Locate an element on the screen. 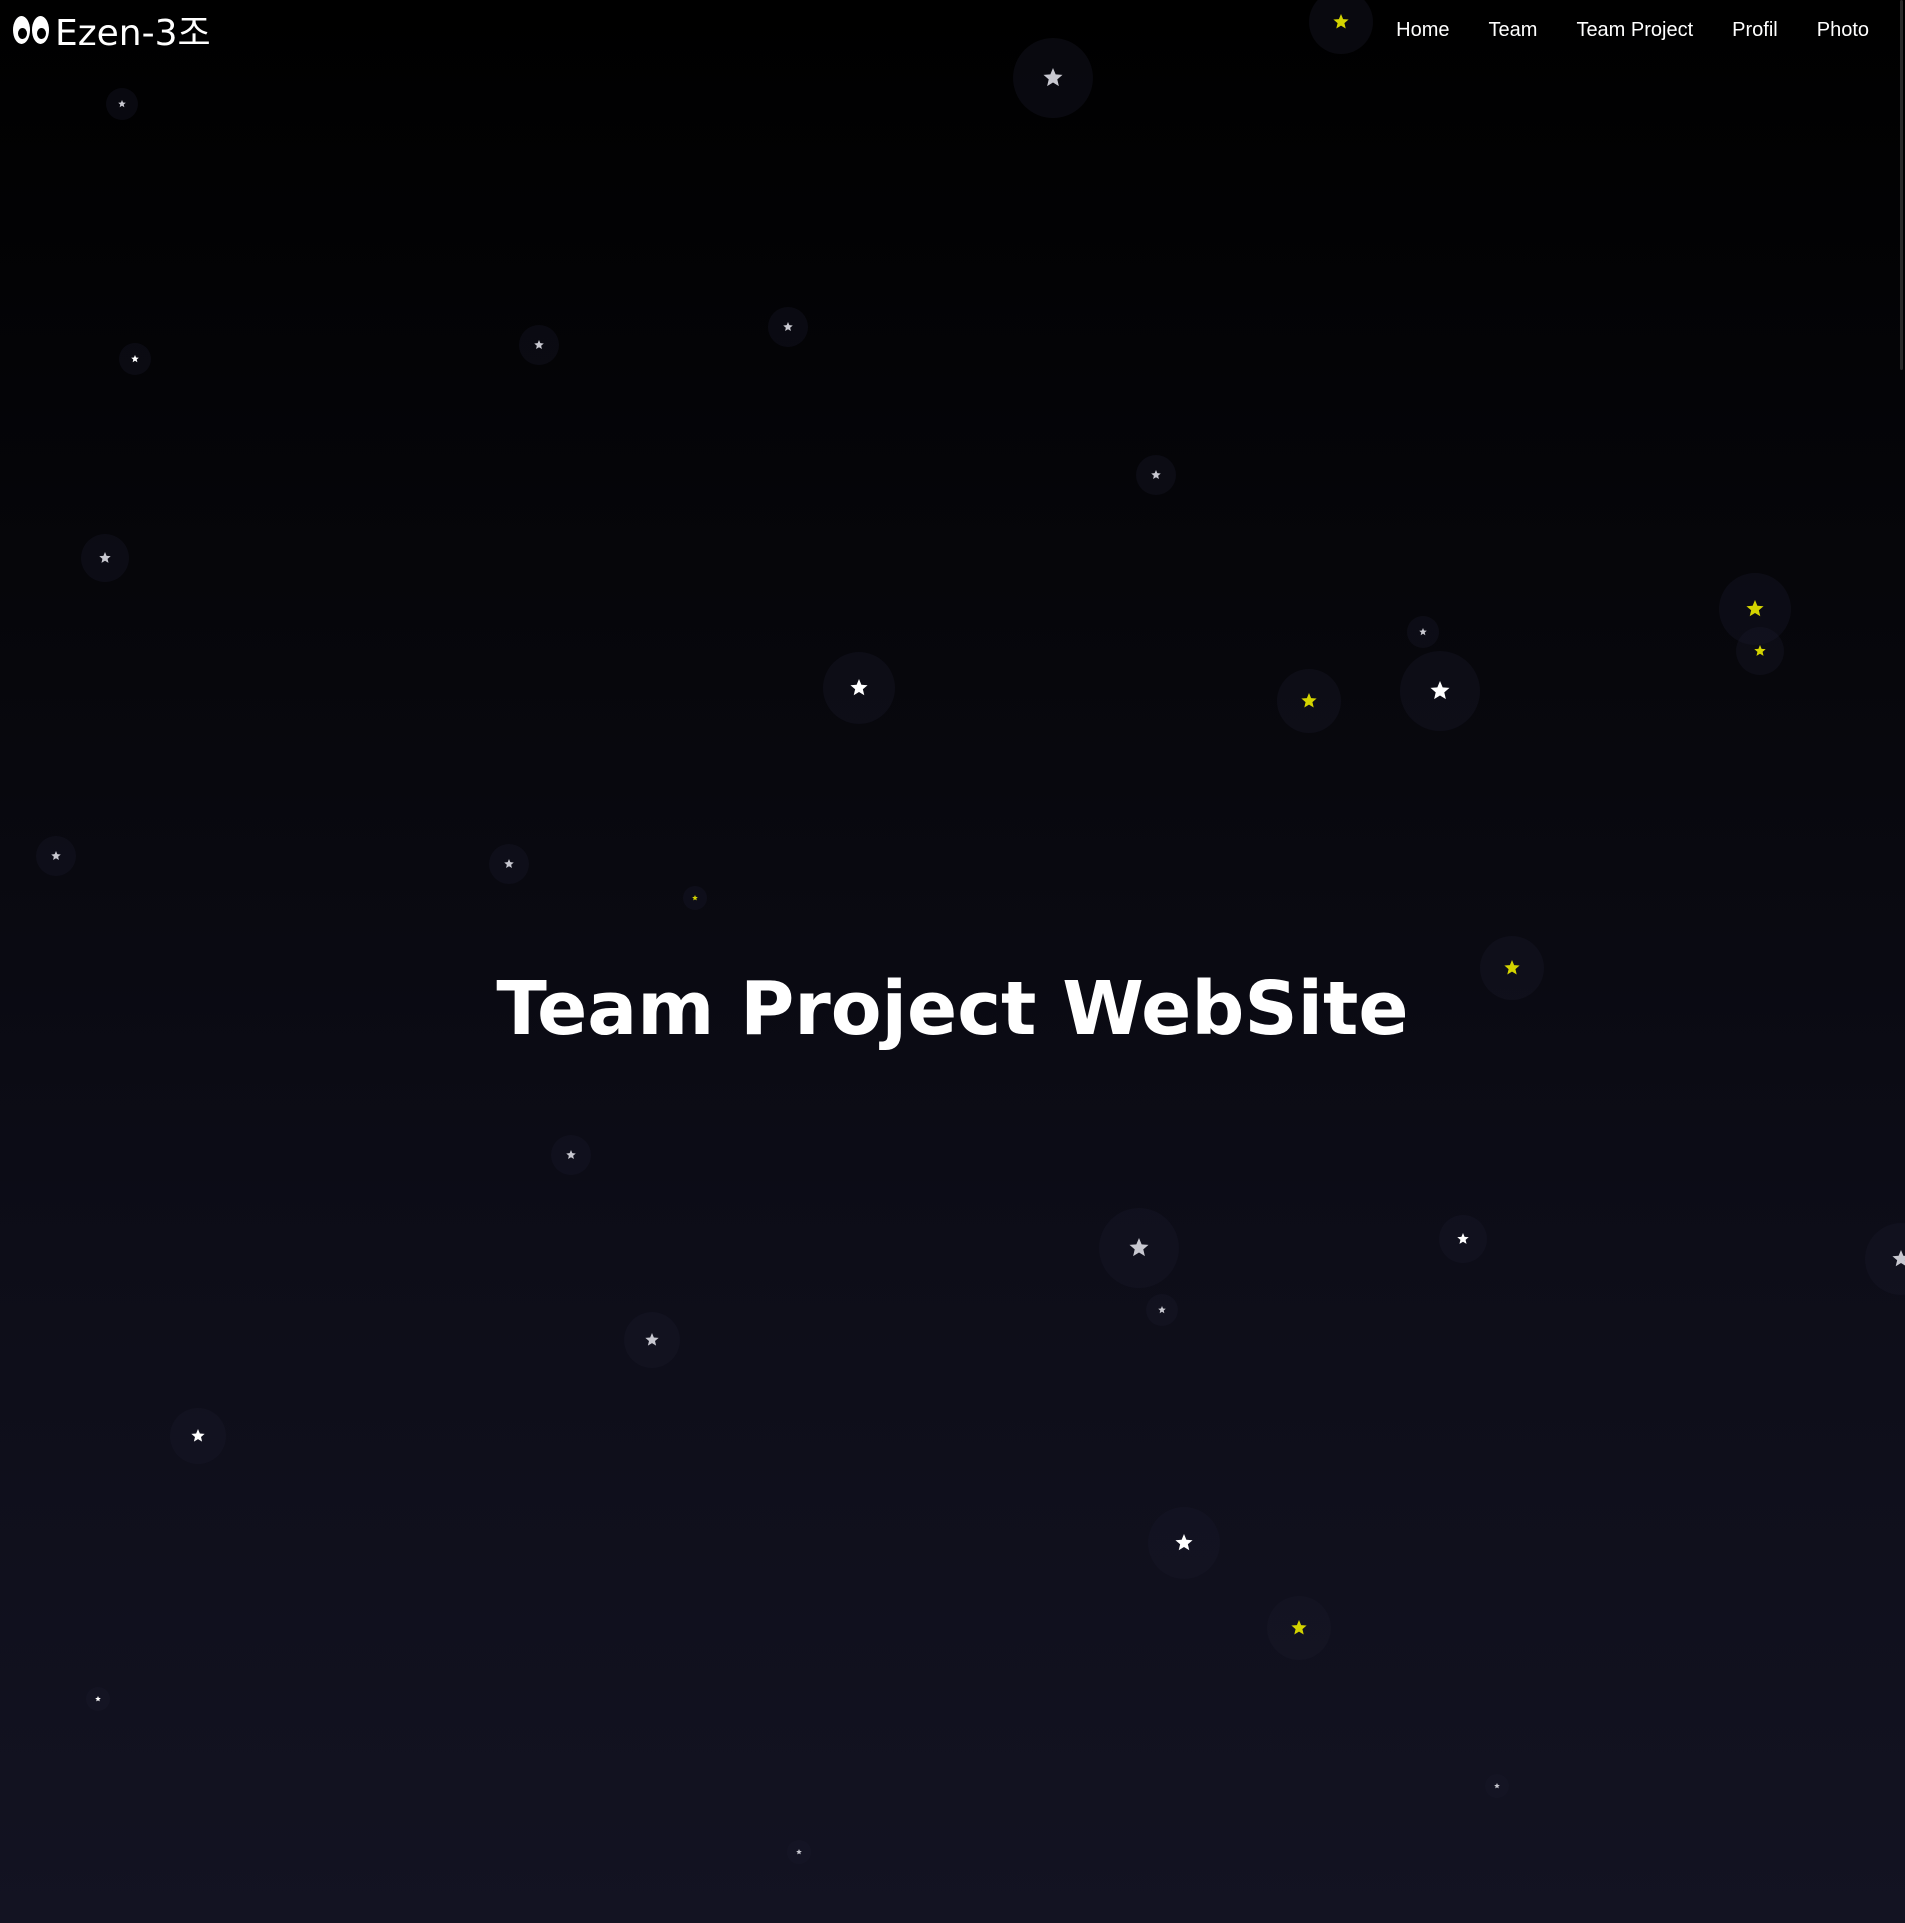 This screenshot has height=1923, width=1905. hero-title: Team Project WebSite is located at coordinates (952, 1009).